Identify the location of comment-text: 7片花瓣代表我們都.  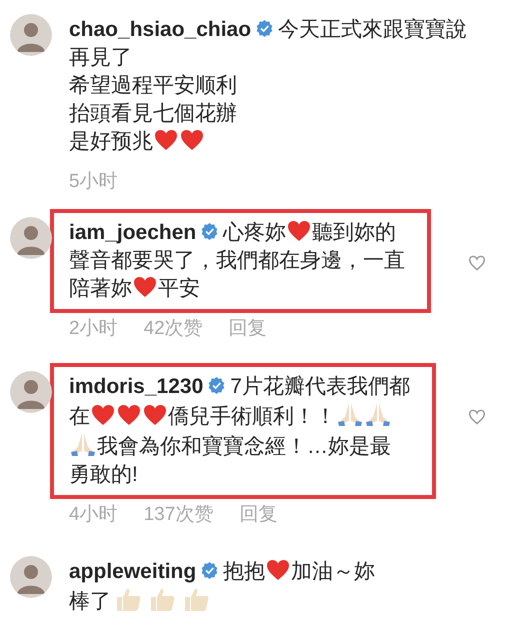
(320, 386).